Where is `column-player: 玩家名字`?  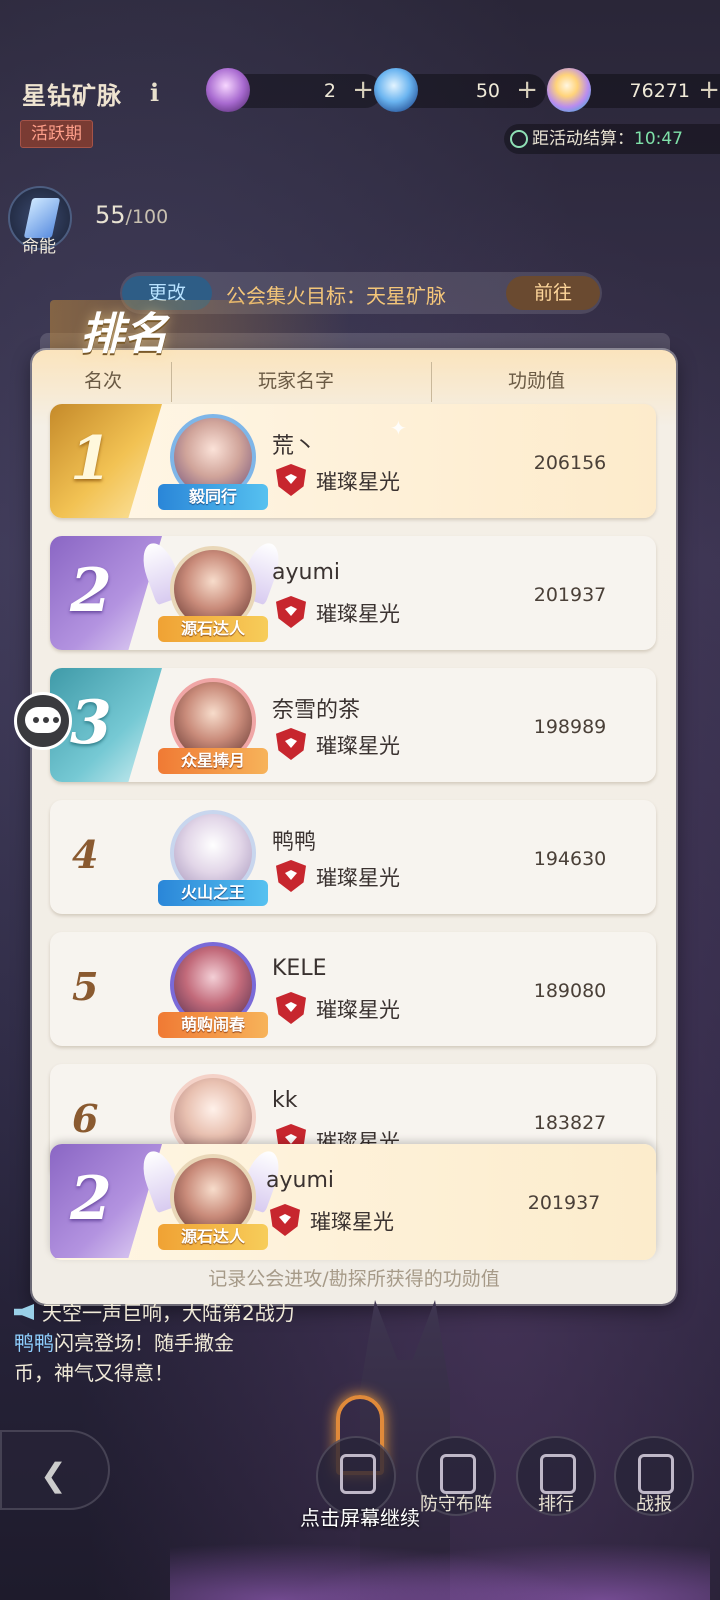
column-player: 玩家名字 is located at coordinates (296, 381).